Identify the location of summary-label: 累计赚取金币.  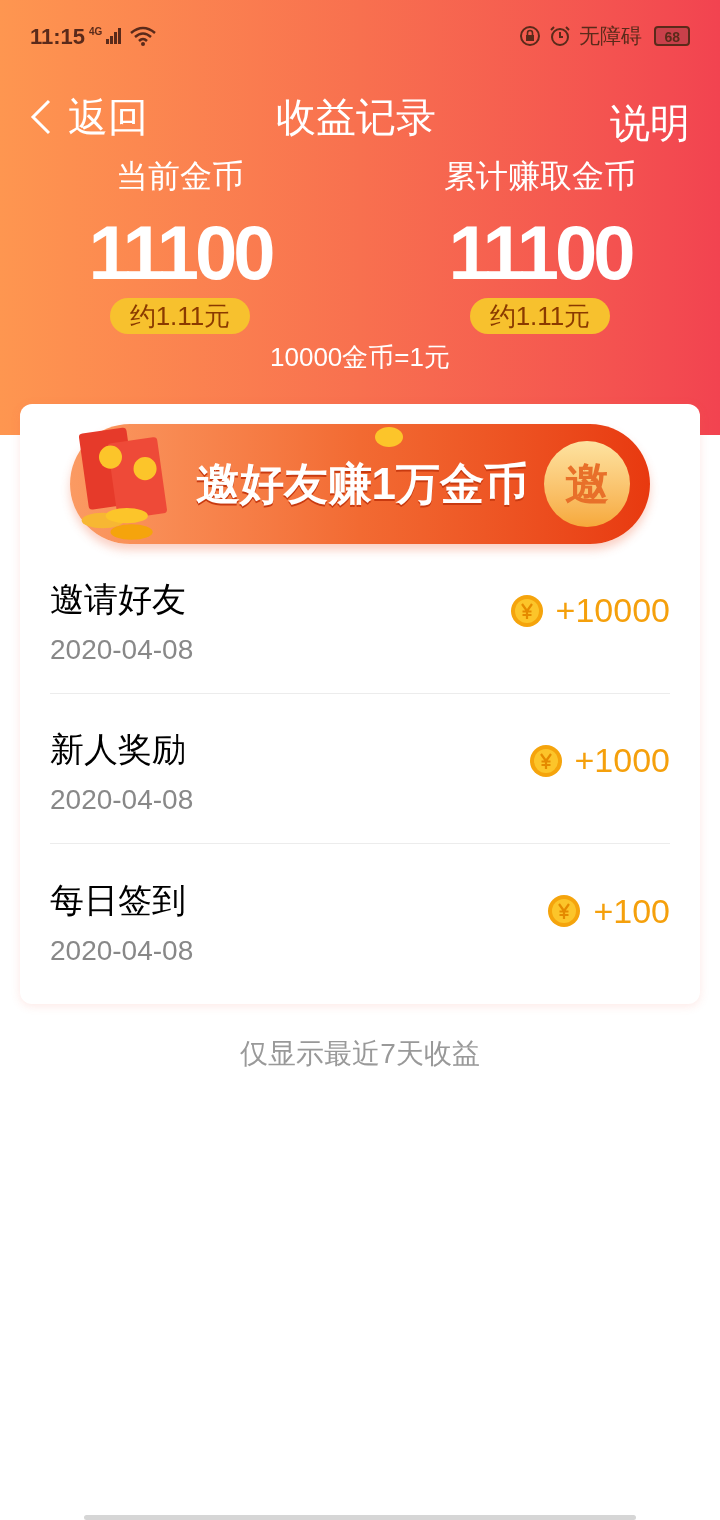
(540, 176).